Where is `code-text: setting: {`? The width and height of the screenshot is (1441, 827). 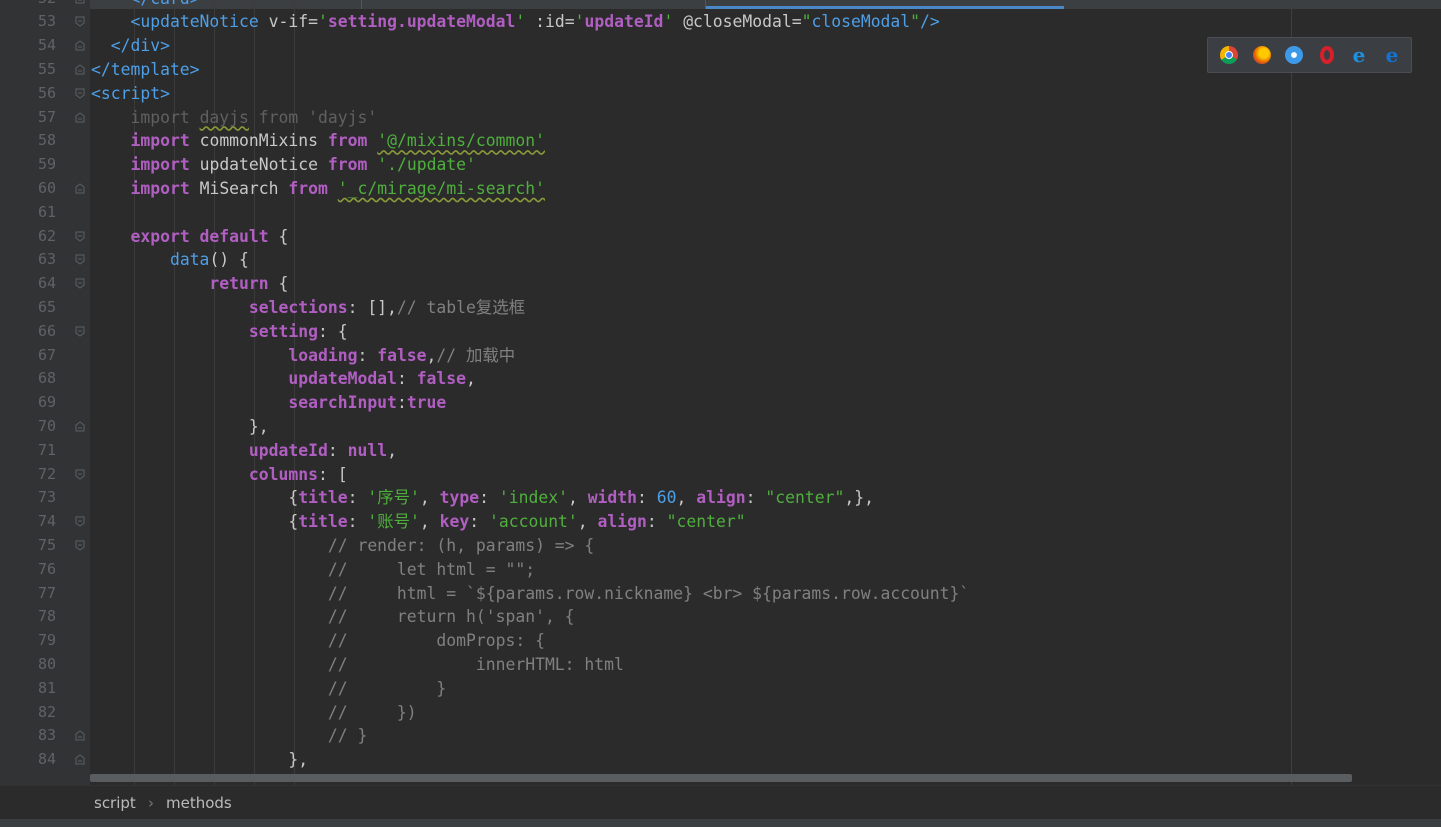 code-text: setting: { is located at coordinates (219, 332).